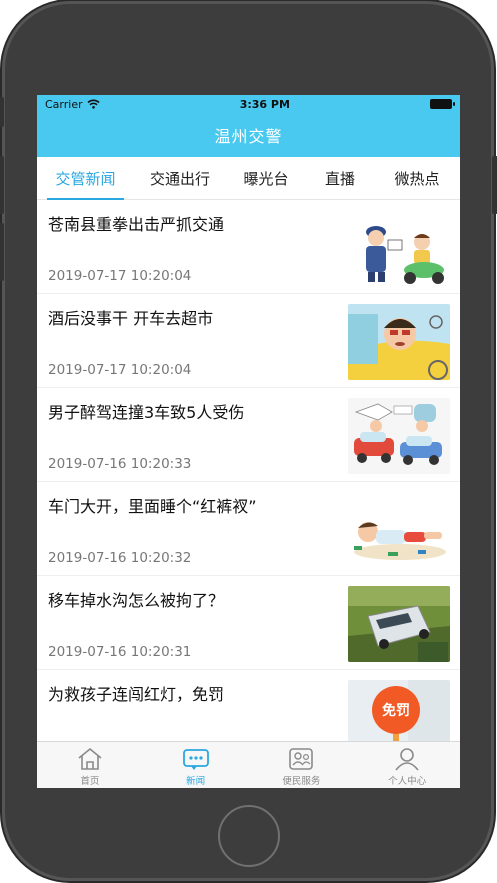  I want to click on news-title: 苍南县重拳出击严抓交通, so click(136, 224).